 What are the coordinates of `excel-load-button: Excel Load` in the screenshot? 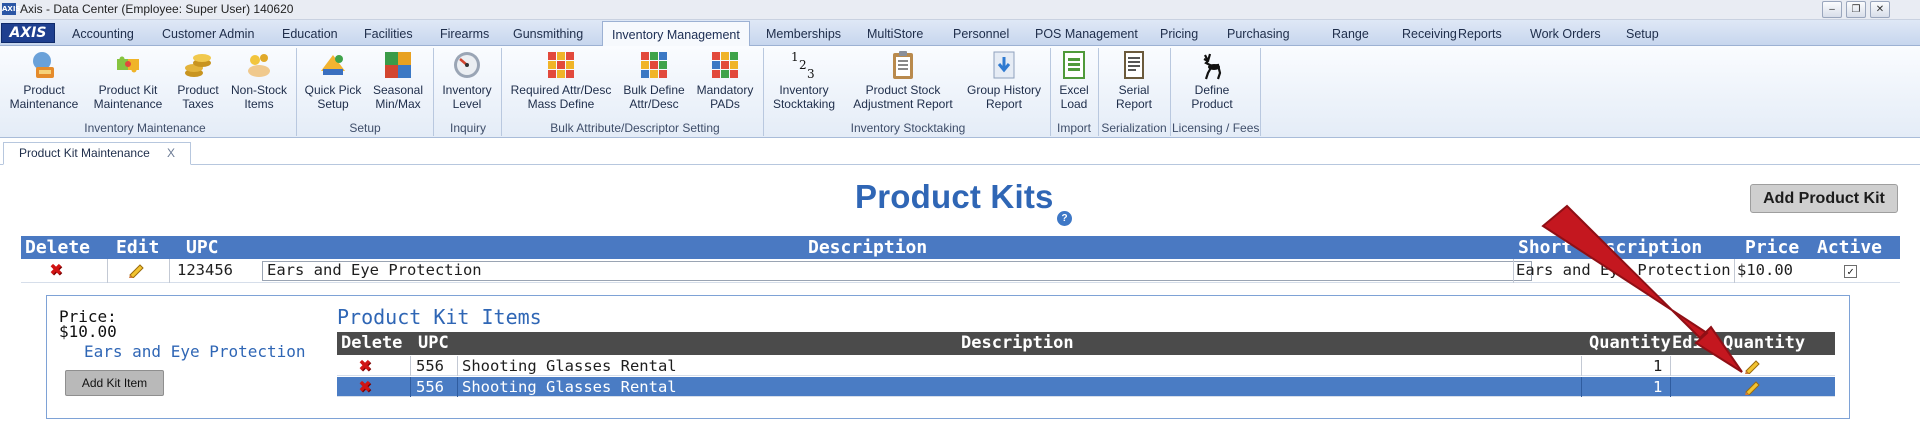 It's located at (1074, 80).